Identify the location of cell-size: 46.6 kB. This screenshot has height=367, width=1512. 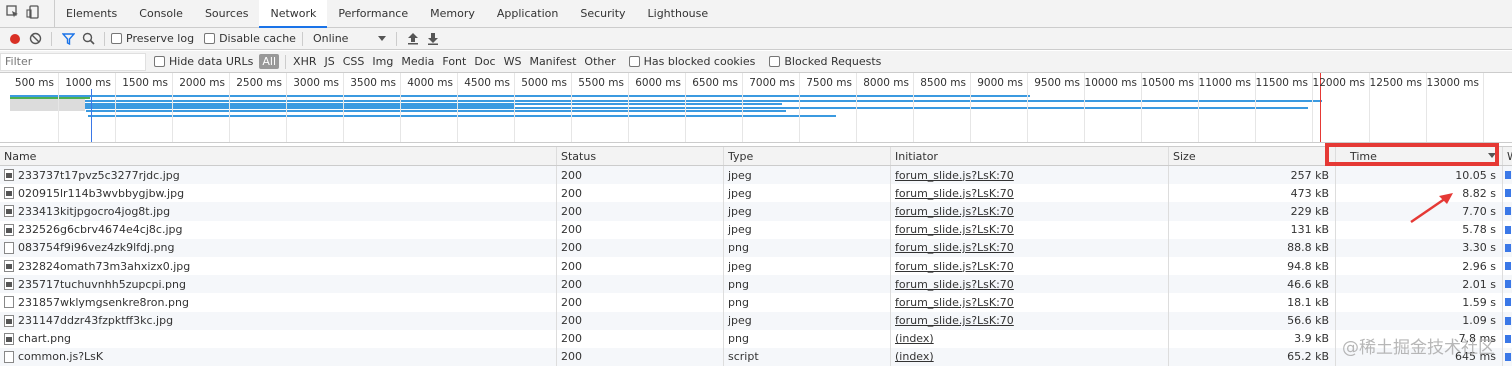
(1252, 284).